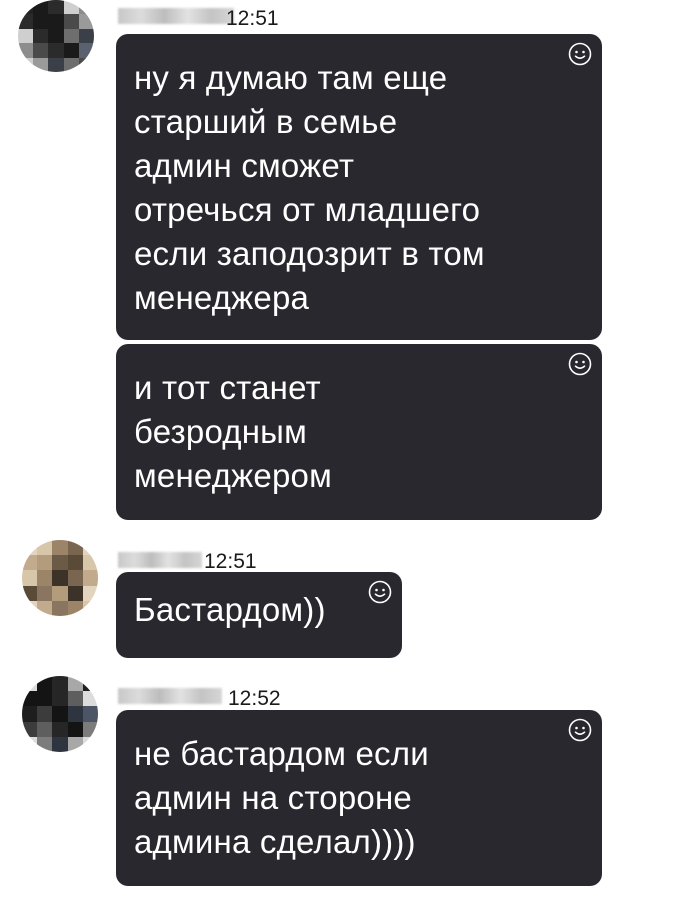 The image size is (700, 904). I want to click on message-bubble: и тот станет безродным менеджером, so click(359, 432).